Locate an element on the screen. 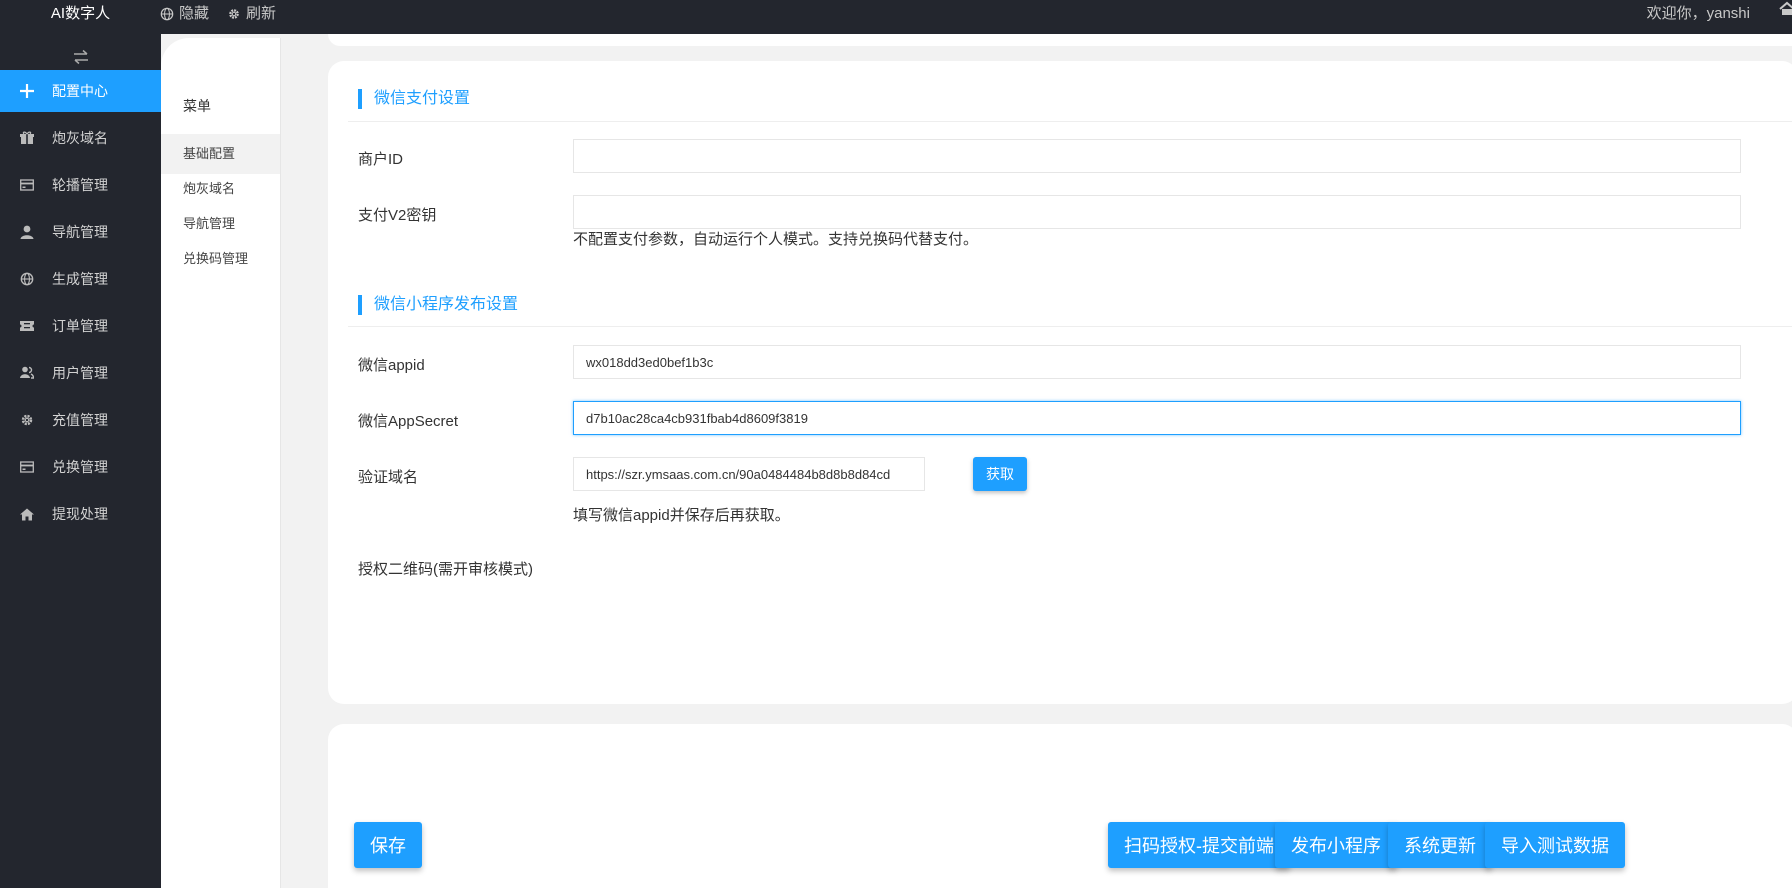 Image resolution: width=1792 pixels, height=888 pixels. sidebar-item-generation: 生成管理 is located at coordinates (80, 279).